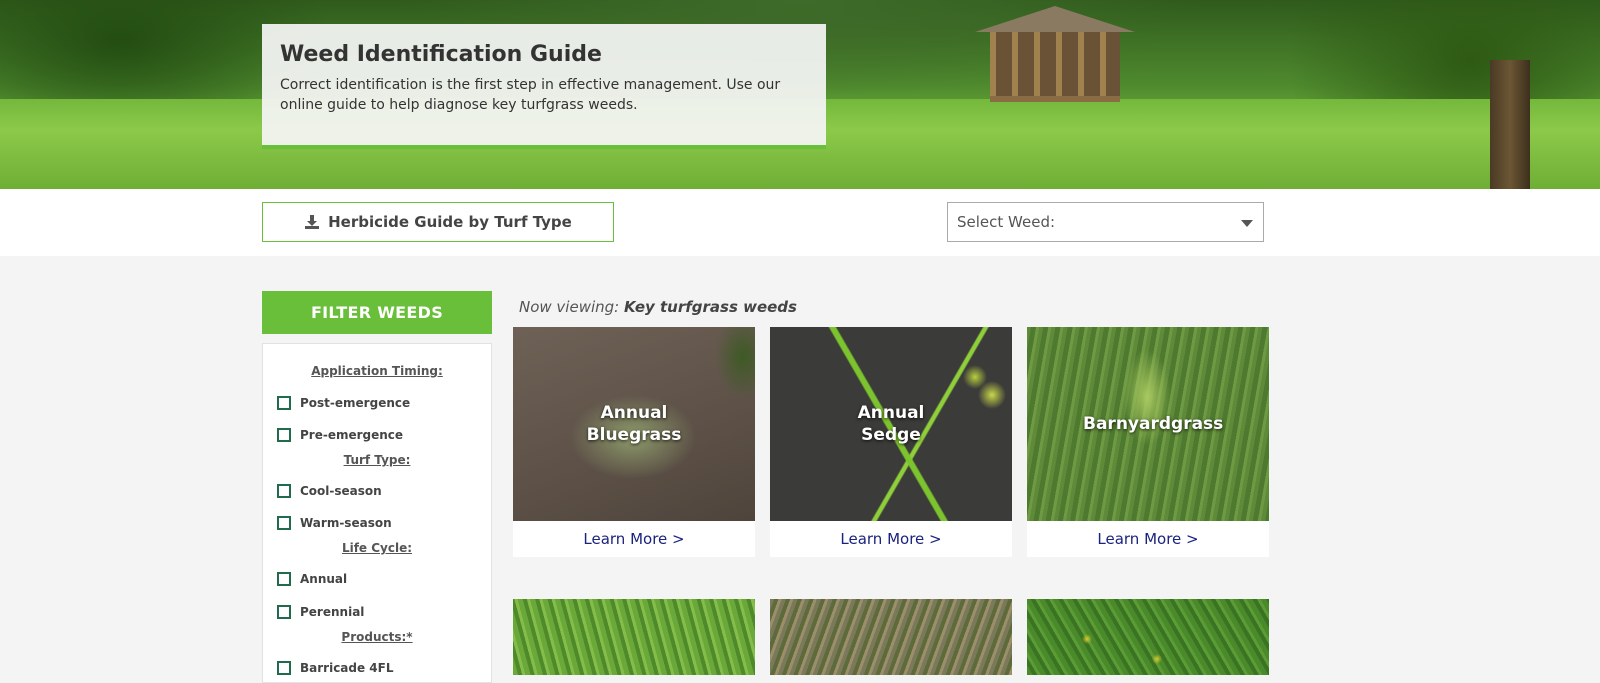  I want to click on page-title: Weed Identification Guide, so click(441, 54).